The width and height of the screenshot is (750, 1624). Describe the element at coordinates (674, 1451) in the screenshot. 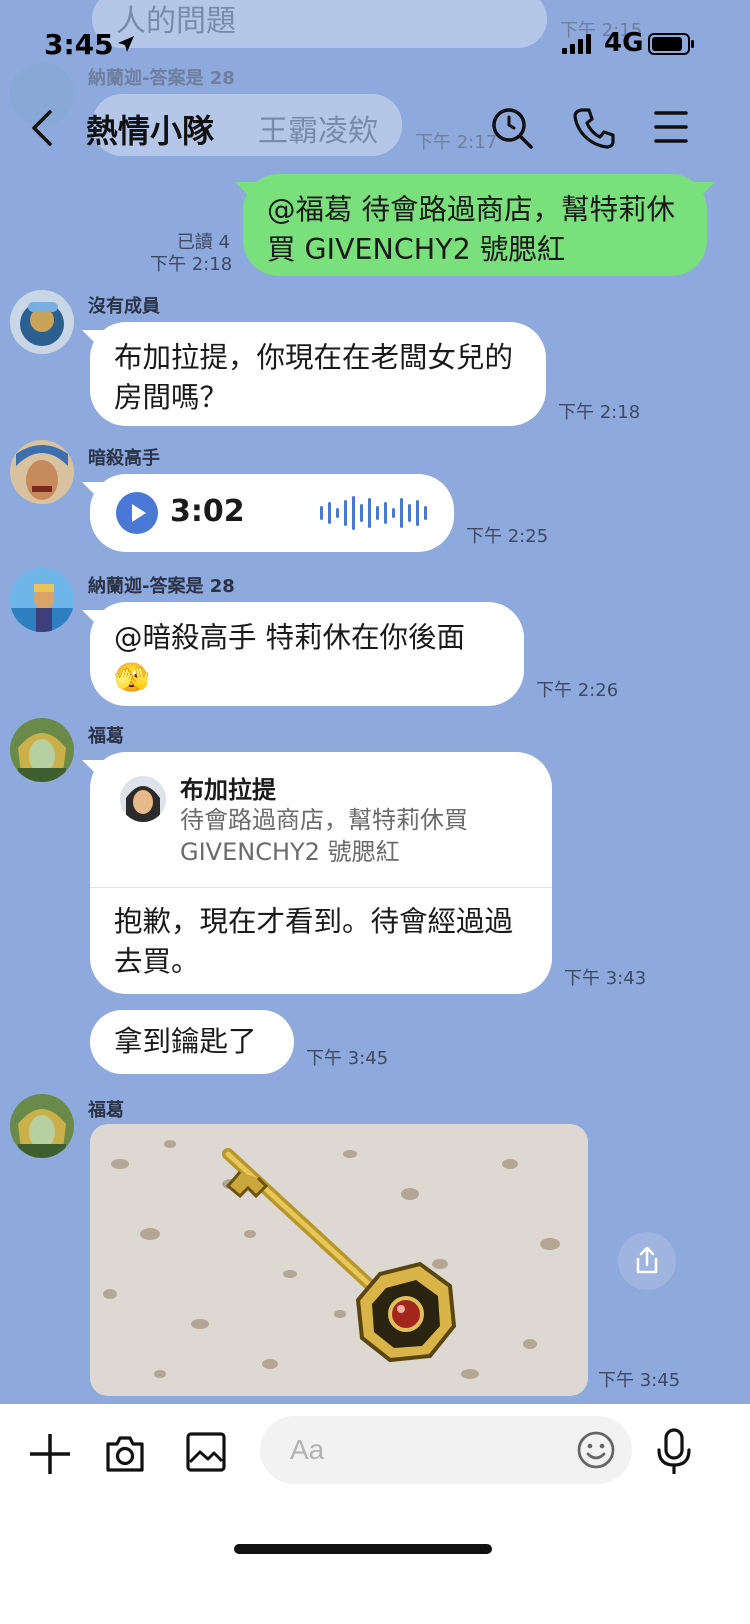

I see `microphone-icon` at that location.